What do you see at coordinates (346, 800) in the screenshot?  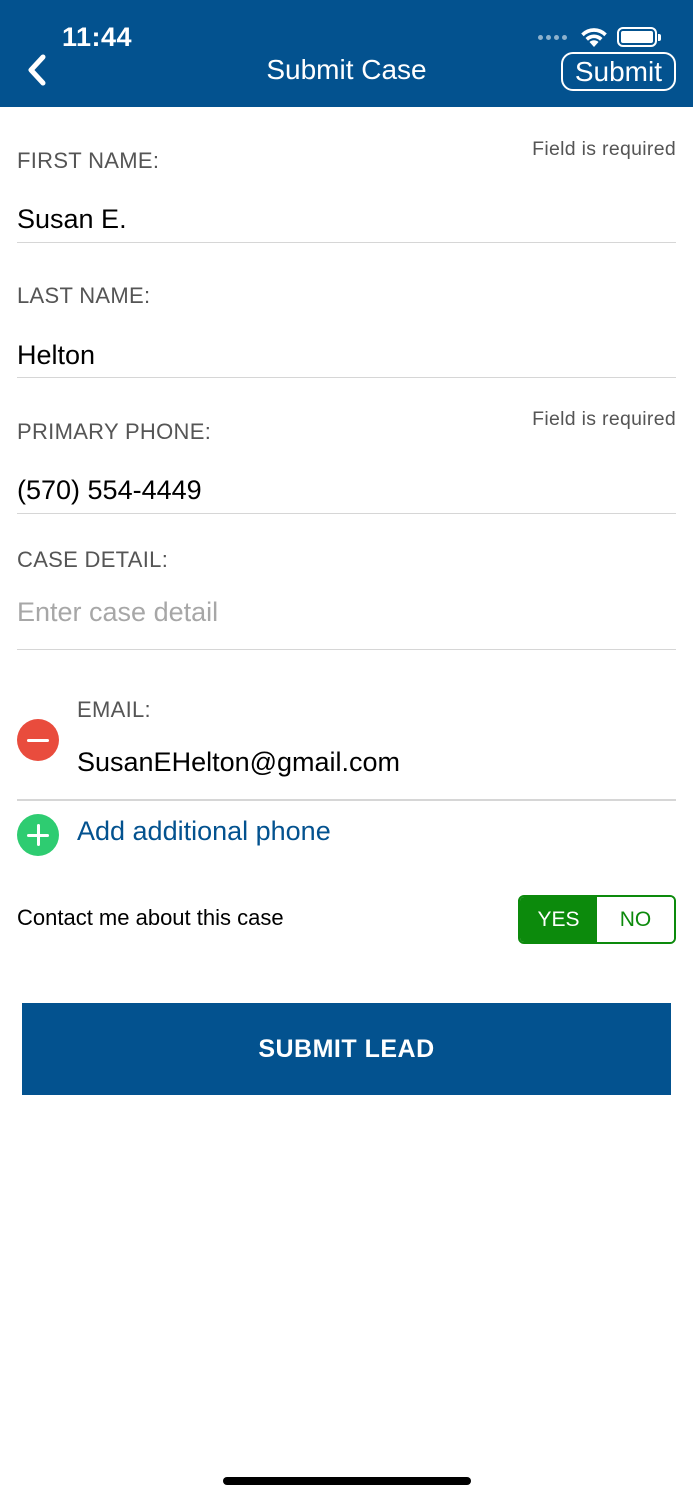 I see `email-divider` at bounding box center [346, 800].